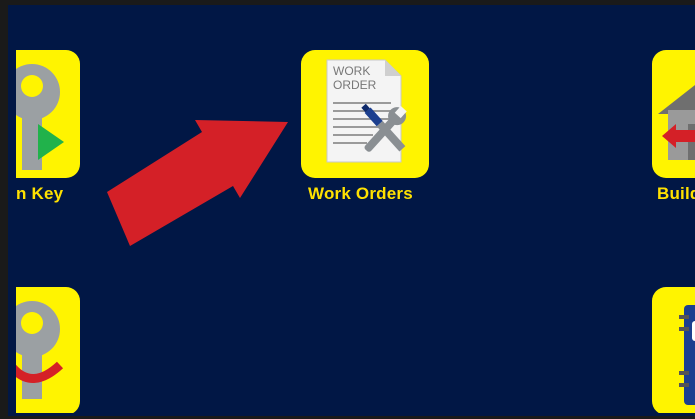  What do you see at coordinates (197, 183) in the screenshot?
I see `red-arrow` at bounding box center [197, 183].